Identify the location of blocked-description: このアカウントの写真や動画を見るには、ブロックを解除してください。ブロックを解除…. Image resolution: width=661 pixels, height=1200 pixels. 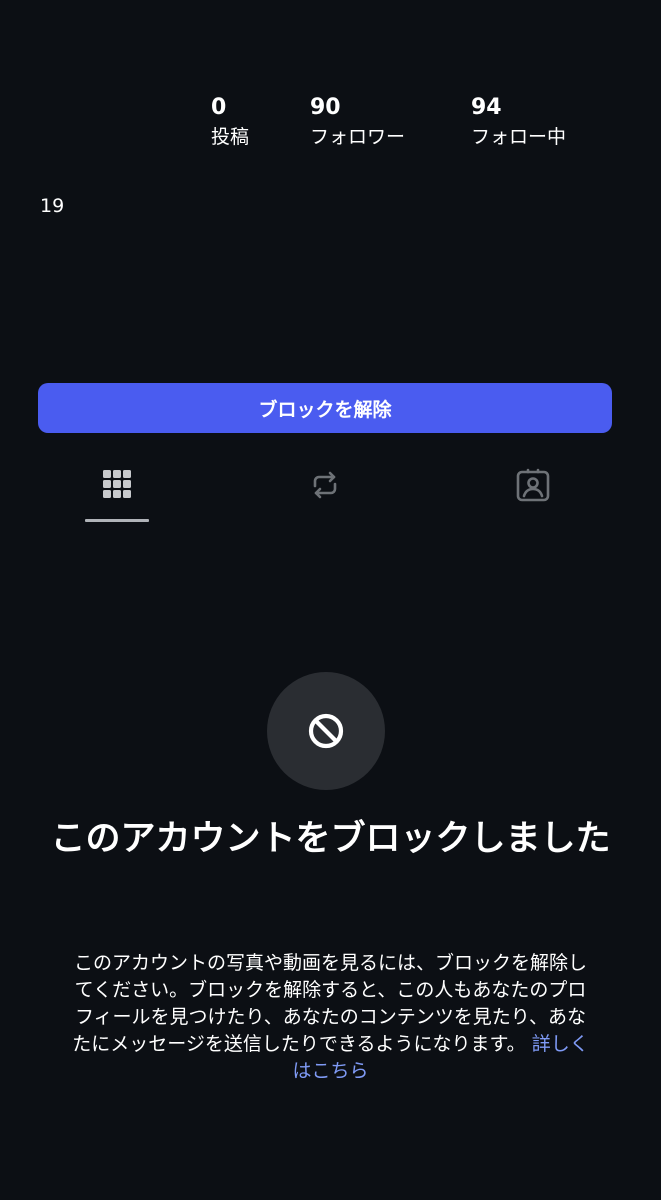
(329, 1003).